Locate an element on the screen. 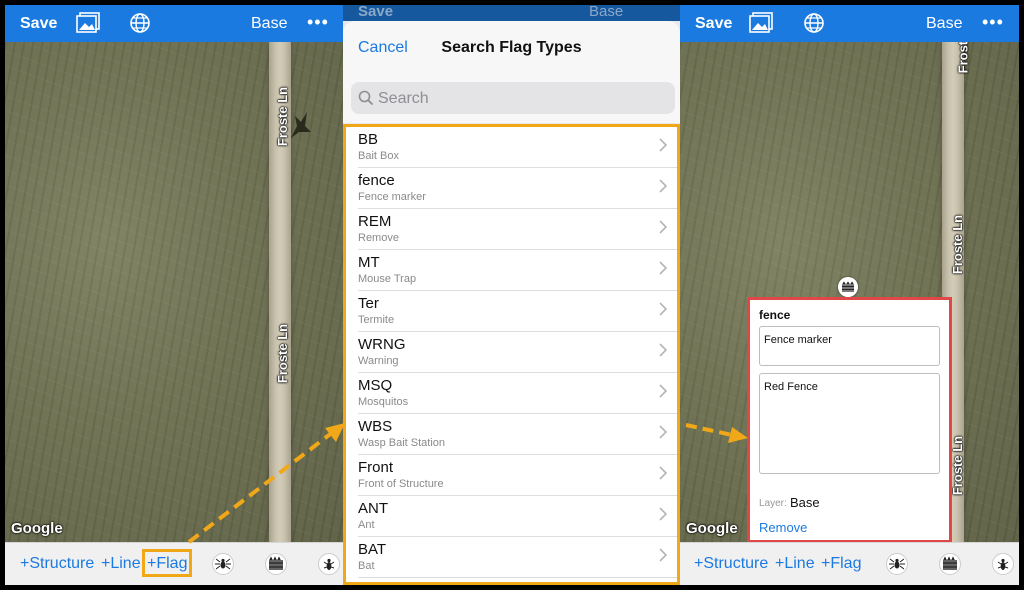 Image resolution: width=1024 pixels, height=590 pixels. flag-description: Fence marker is located at coordinates (392, 197).